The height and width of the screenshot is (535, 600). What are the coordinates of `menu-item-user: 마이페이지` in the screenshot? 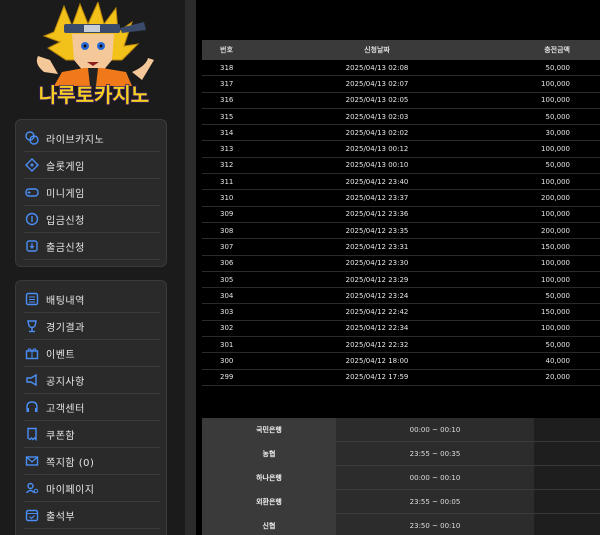 It's located at (92, 488).